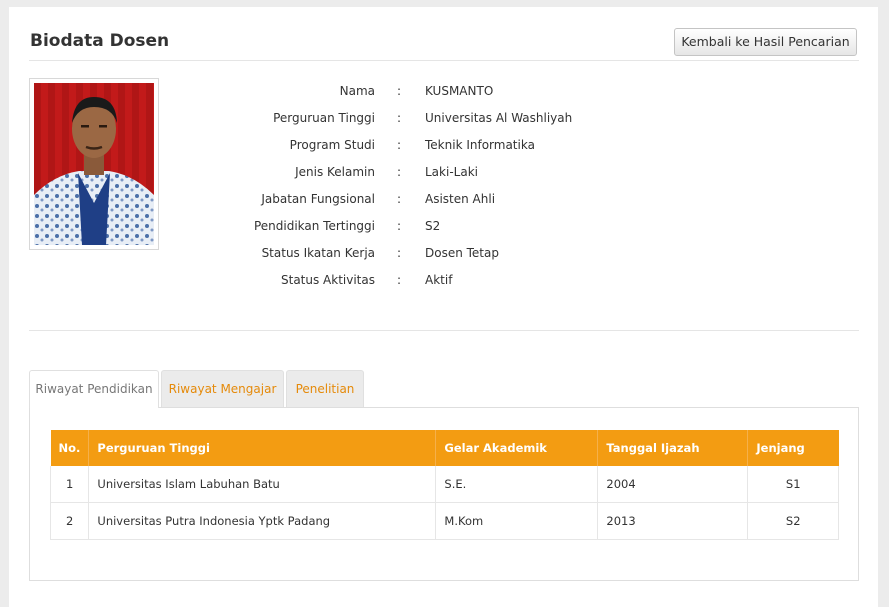 Image resolution: width=889 pixels, height=607 pixels. Describe the element at coordinates (793, 521) in the screenshot. I see `cell-jenjang: S2` at that location.